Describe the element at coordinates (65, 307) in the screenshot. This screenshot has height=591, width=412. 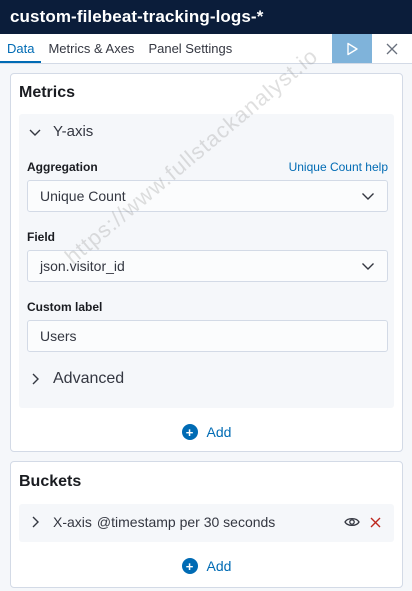
I see `custom-label-label: Custom label` at that location.